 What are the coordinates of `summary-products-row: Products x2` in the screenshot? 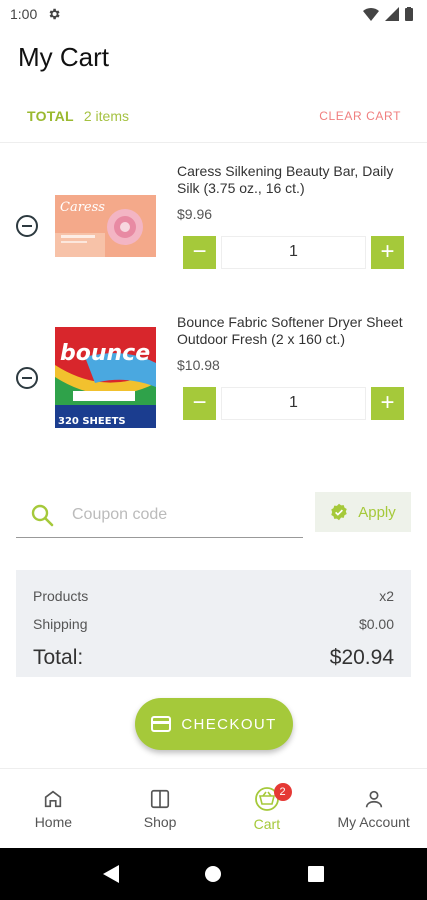 It's located at (213, 596).